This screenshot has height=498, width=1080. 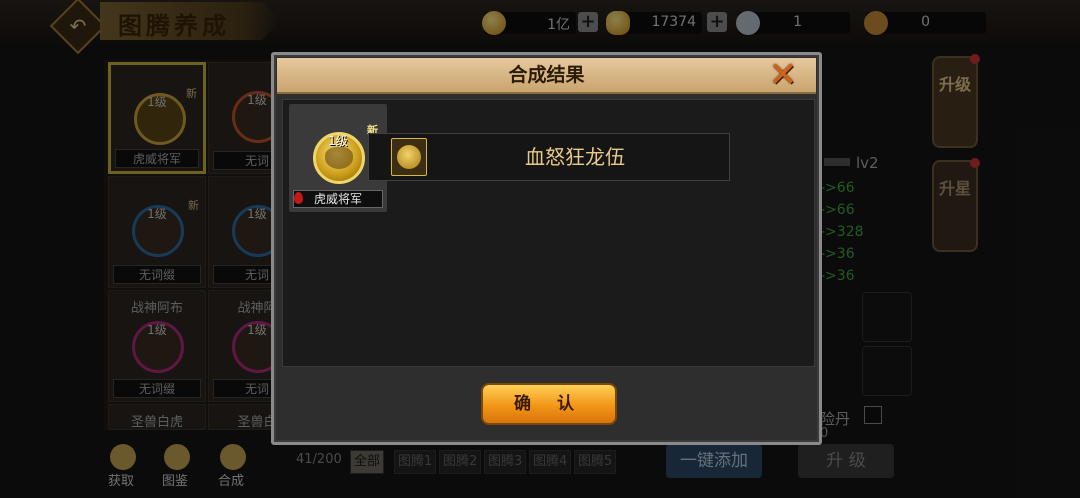 I want to click on result-name-box: 虎威将军, so click(x=338, y=199).